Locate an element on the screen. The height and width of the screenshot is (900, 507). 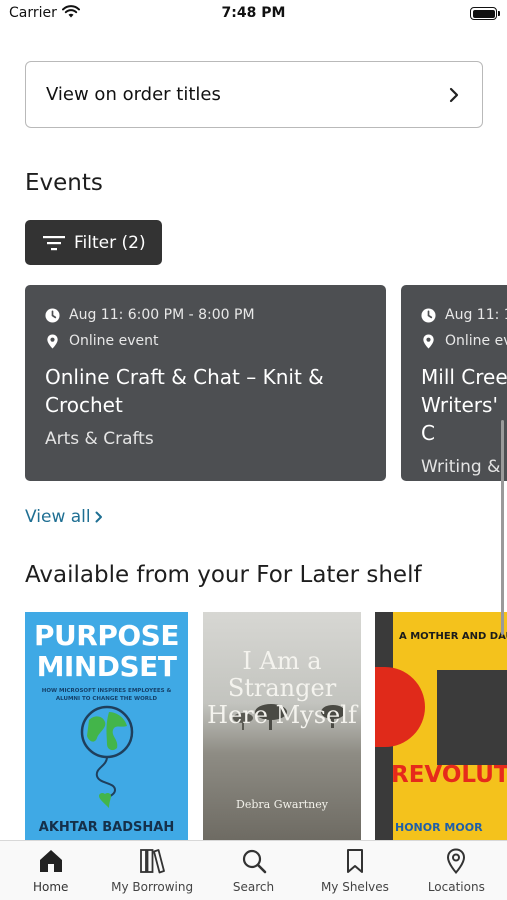
event-time-row: Aug 11: 6:00 PM - 8:00 PM is located at coordinates (205, 315).